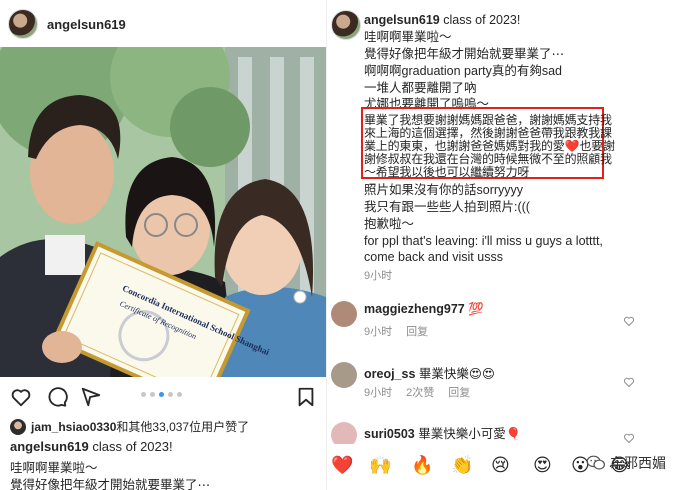  What do you see at coordinates (73, 427) in the screenshot?
I see `likes-user: jam_hsiao0330` at bounding box center [73, 427].